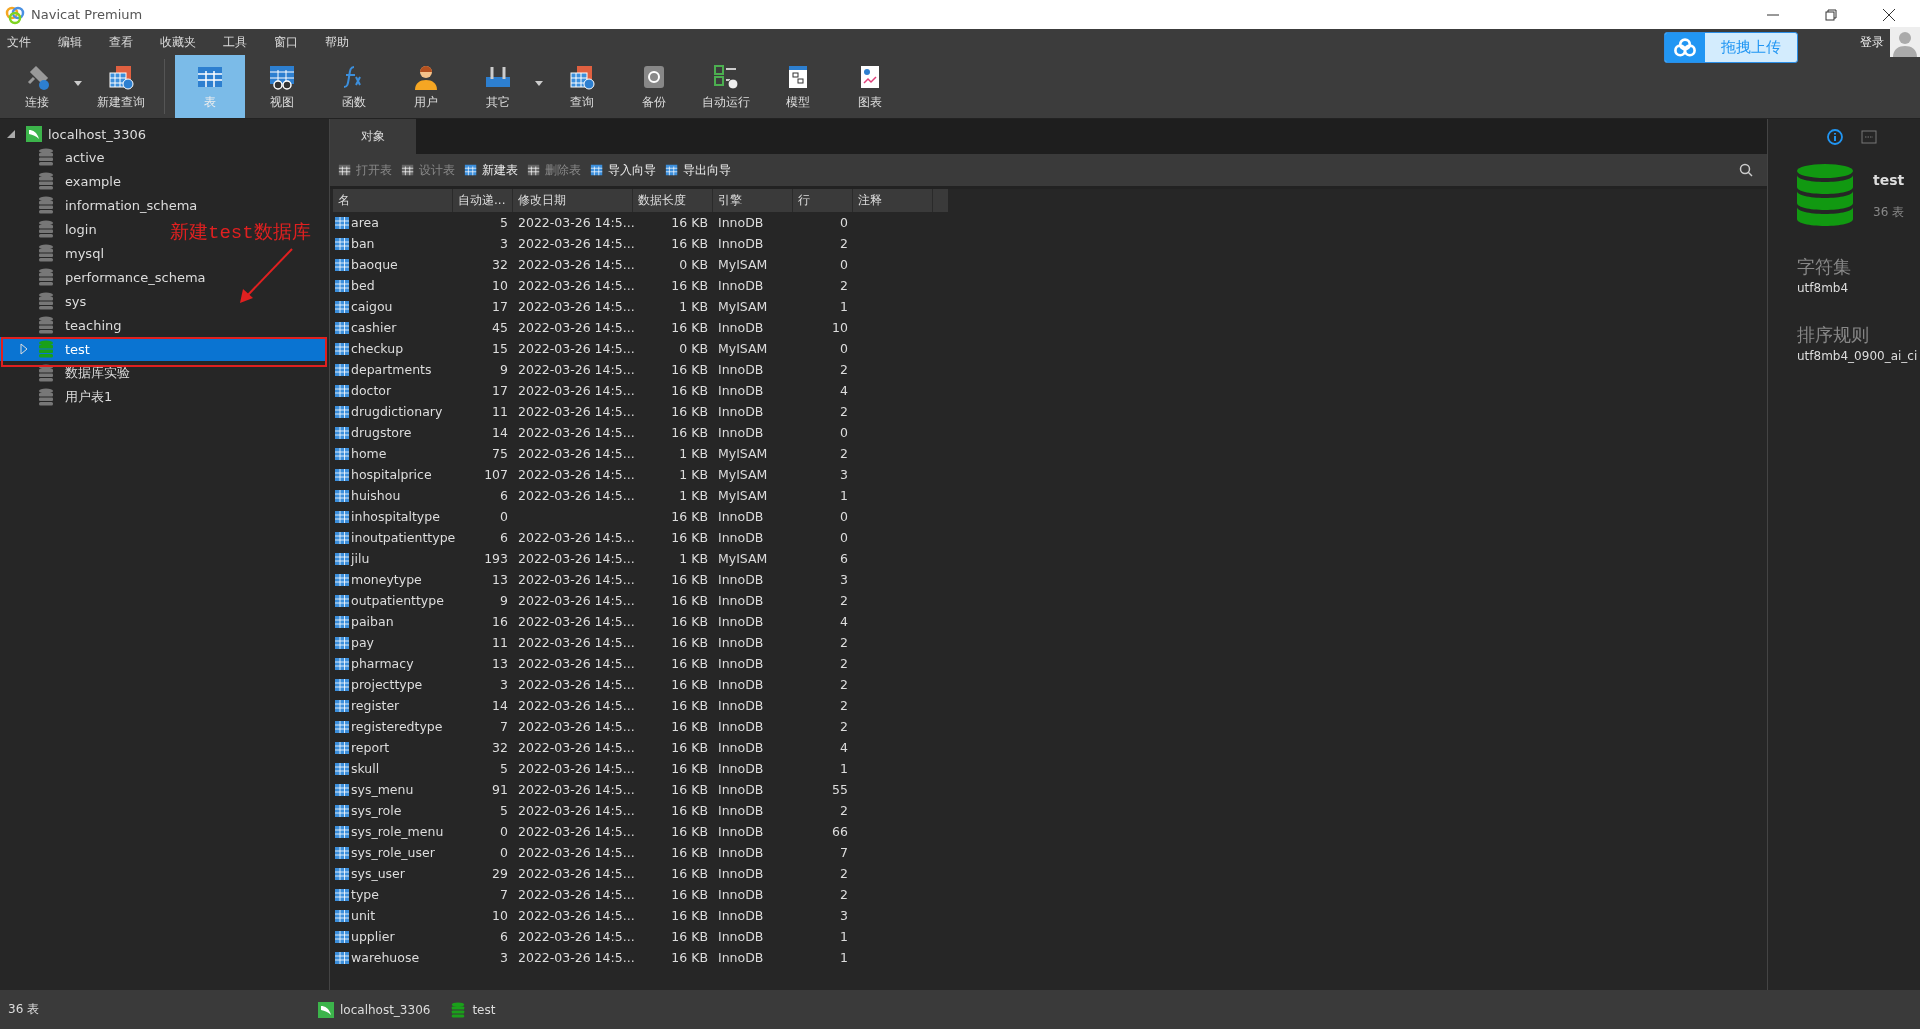 This screenshot has height=1029, width=1920. What do you see at coordinates (1889, 14) in the screenshot?
I see `close-icon` at bounding box center [1889, 14].